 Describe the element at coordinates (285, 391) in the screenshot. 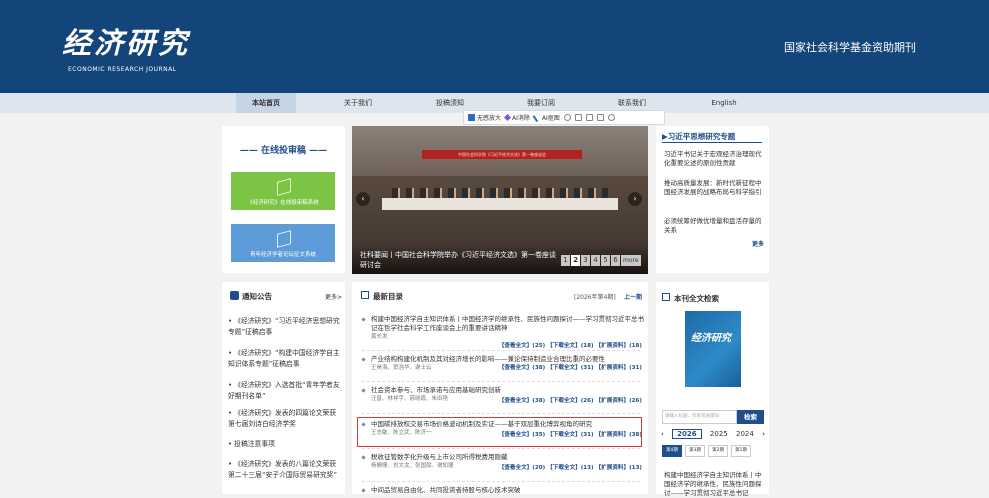

I see `notice-item: • 《经济研究》入选首批“青年学者友好期刊名单”` at that location.